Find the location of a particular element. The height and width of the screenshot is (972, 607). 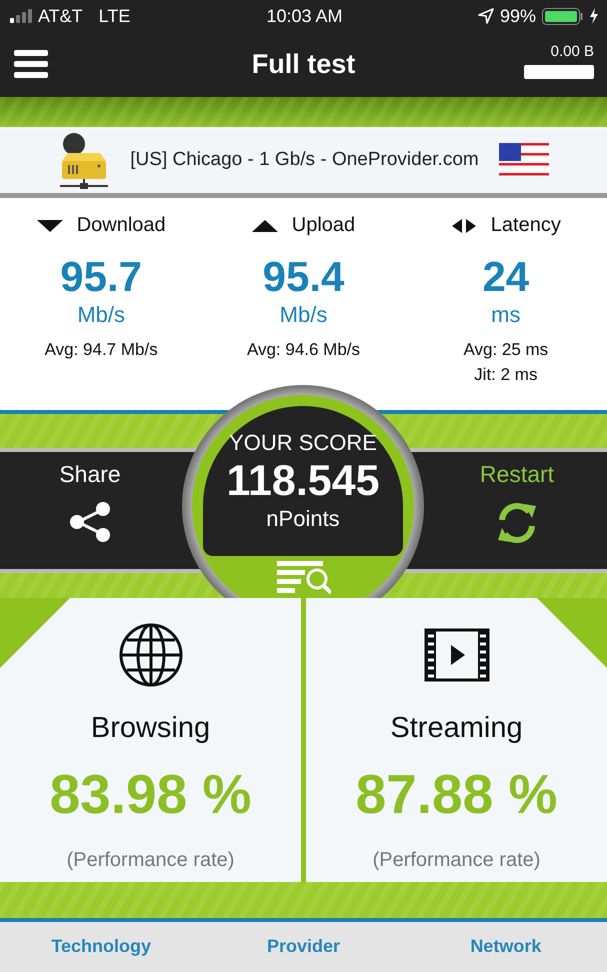

flag-icon is located at coordinates (523, 160).